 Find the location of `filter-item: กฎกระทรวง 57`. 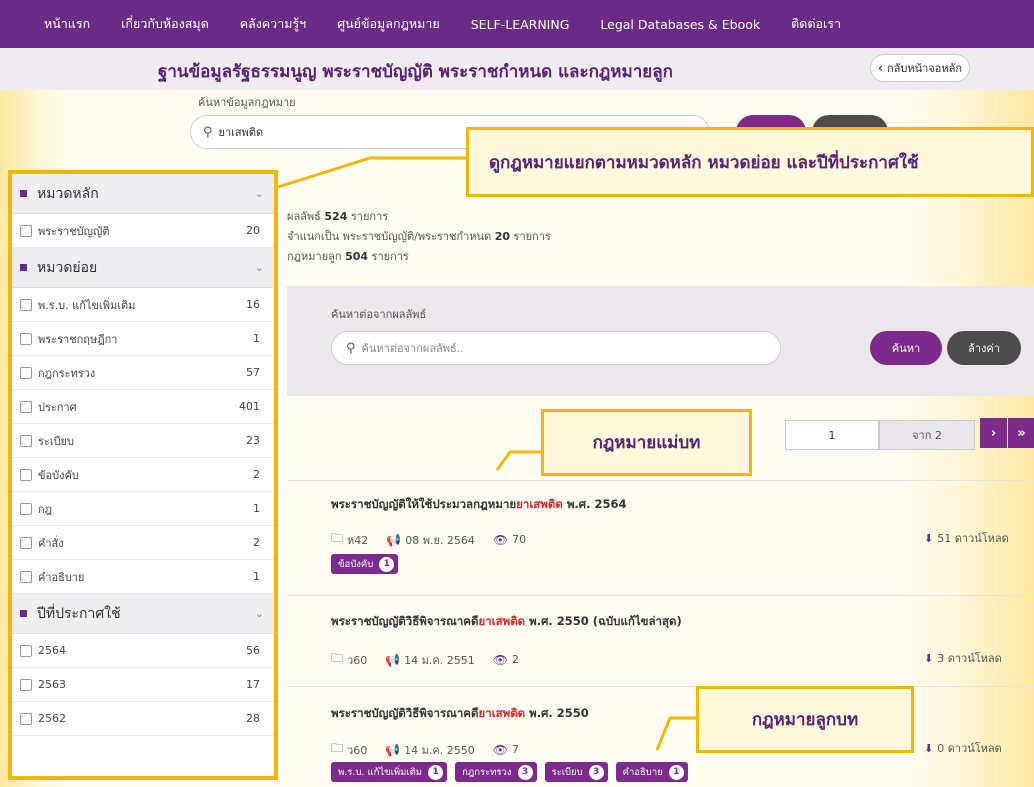

filter-item: กฎกระทรวง 57 is located at coordinates (143, 373).